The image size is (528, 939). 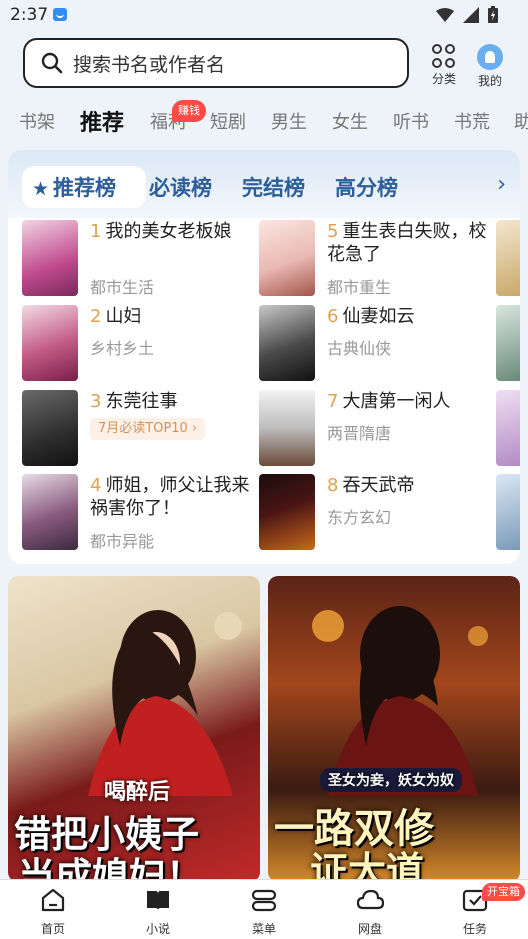 I want to click on tab-short-drama: 短剧, so click(x=228, y=121).